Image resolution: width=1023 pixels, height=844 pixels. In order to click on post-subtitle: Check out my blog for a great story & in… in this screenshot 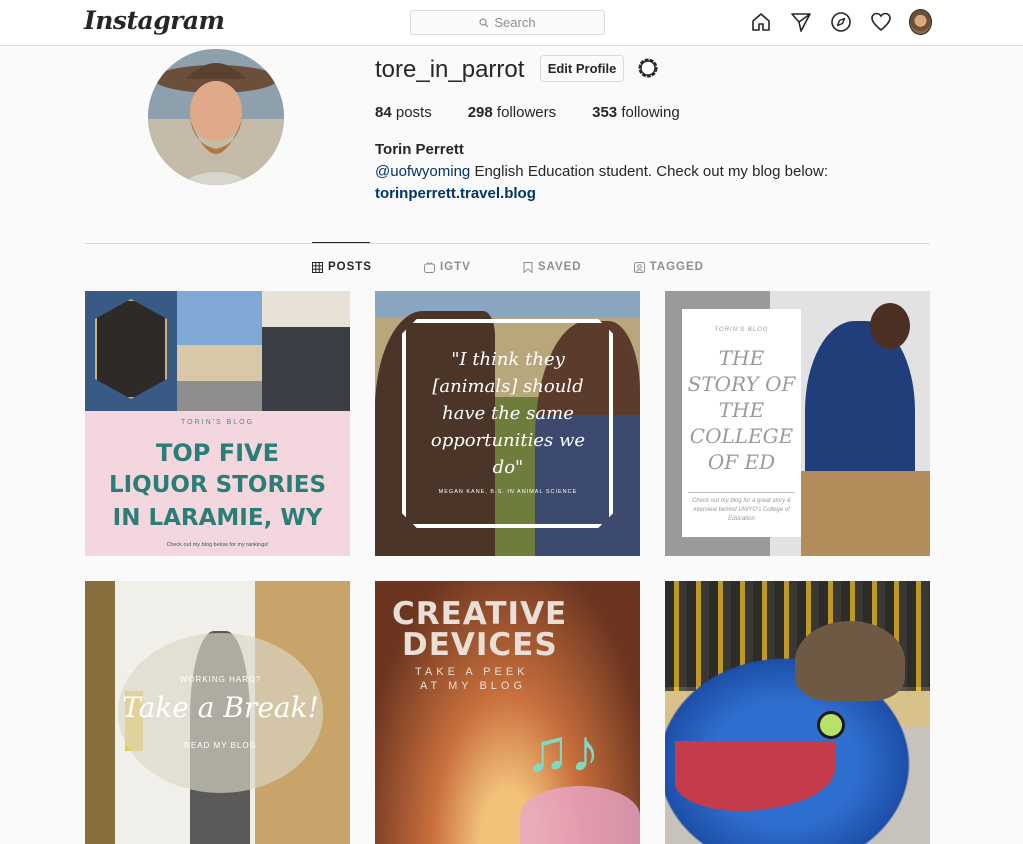, I will do `click(741, 510)`.